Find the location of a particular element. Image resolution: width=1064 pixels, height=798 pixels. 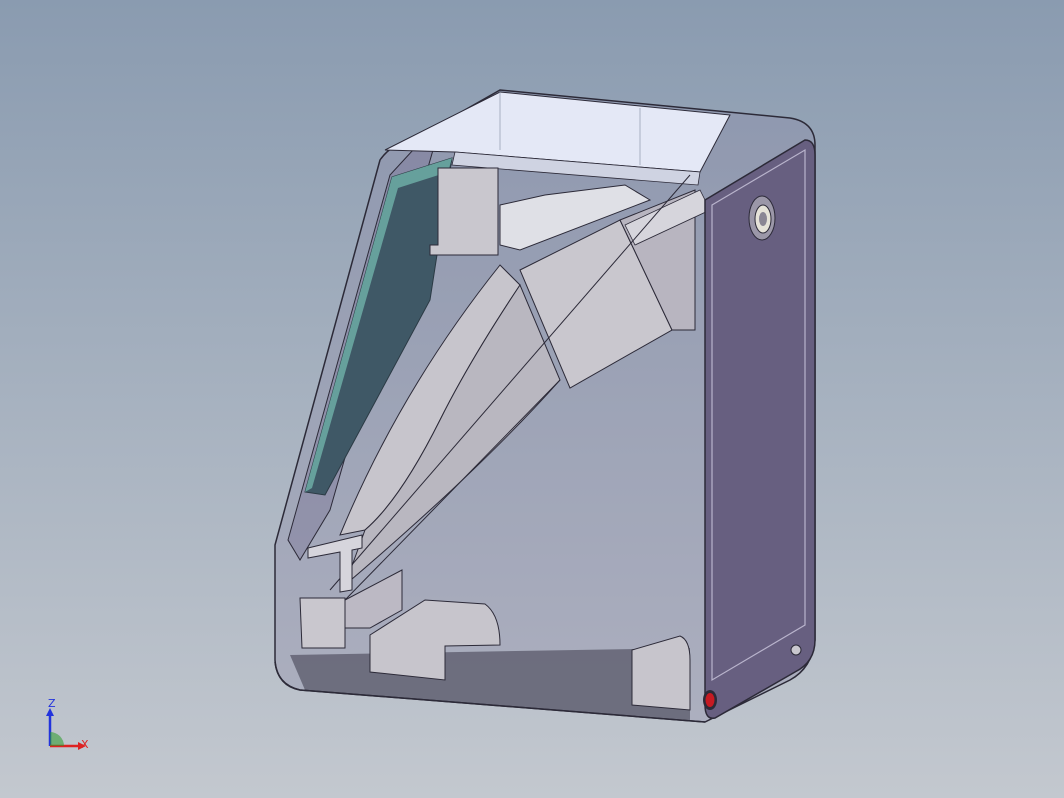

coordinate-triad: Z X is located at coordinates (68, 728).